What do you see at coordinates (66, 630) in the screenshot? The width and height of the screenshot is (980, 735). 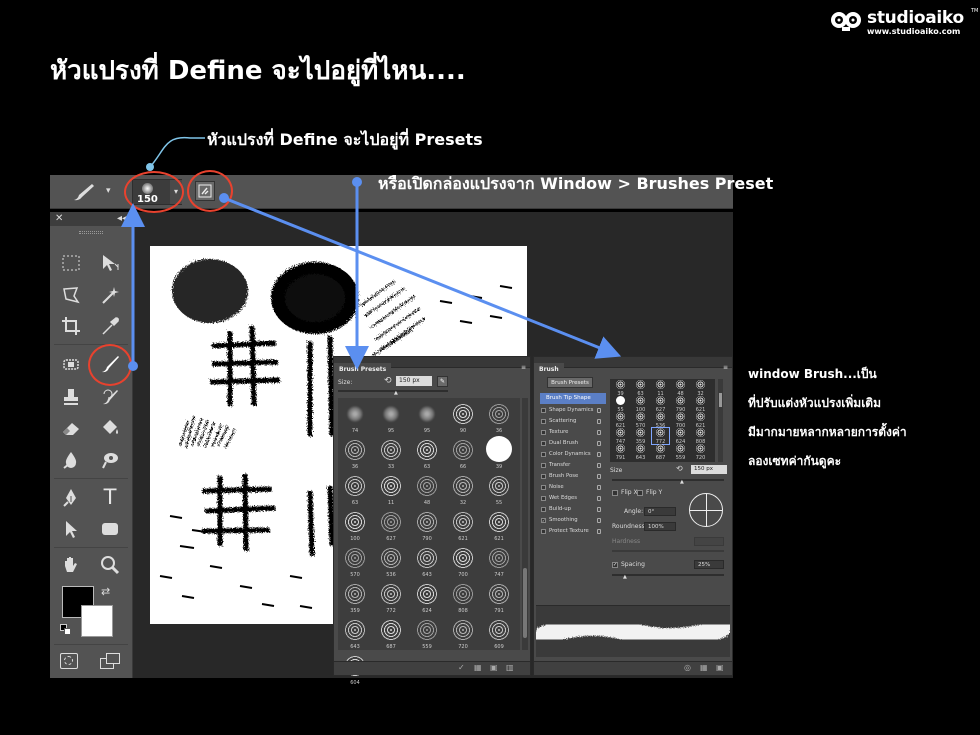 I see `default-colors-icon` at bounding box center [66, 630].